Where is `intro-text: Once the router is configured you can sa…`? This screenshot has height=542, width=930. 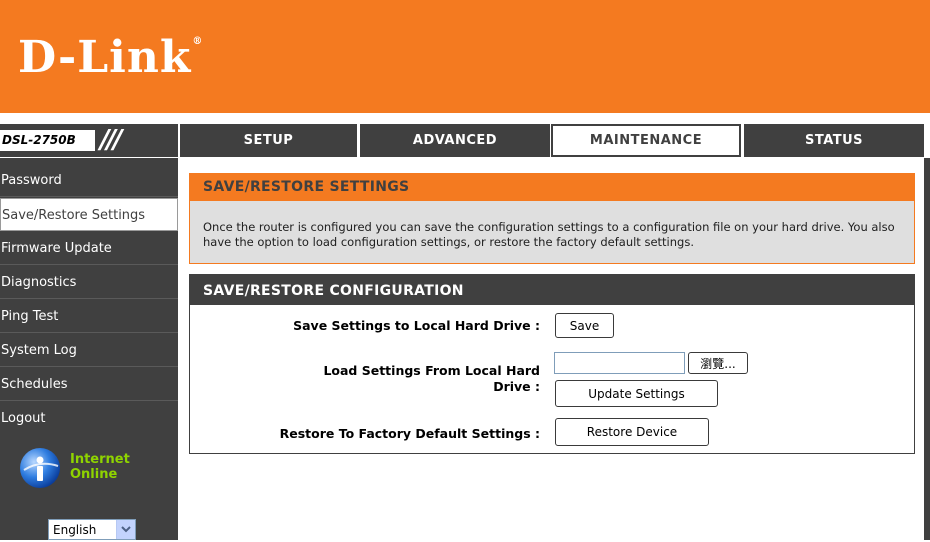 intro-text: Once the router is configured you can sa… is located at coordinates (549, 234).